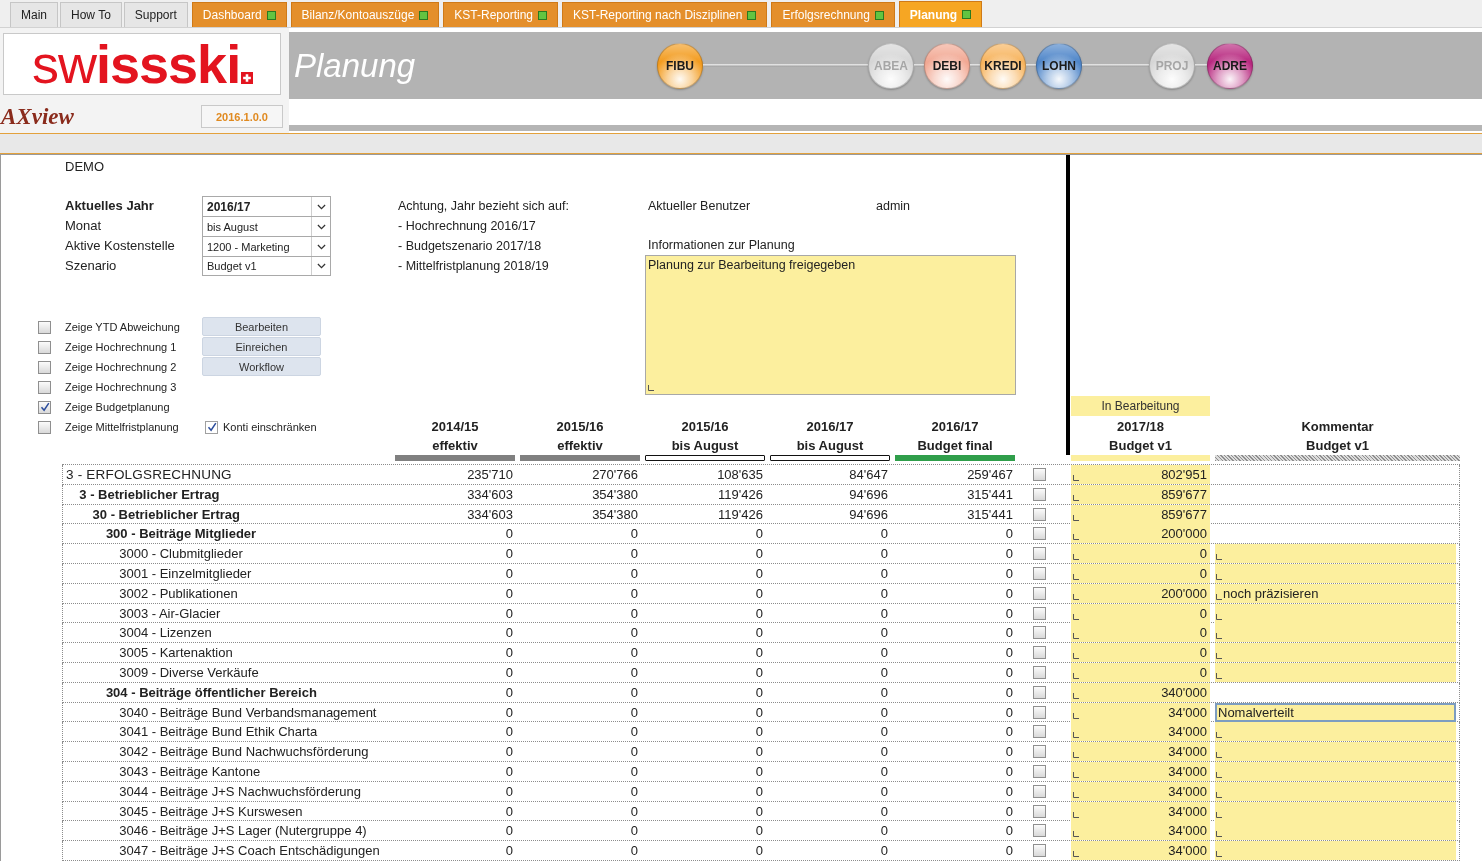  Describe the element at coordinates (247, 78) in the screenshot. I see `swiss-cross-icon` at that location.